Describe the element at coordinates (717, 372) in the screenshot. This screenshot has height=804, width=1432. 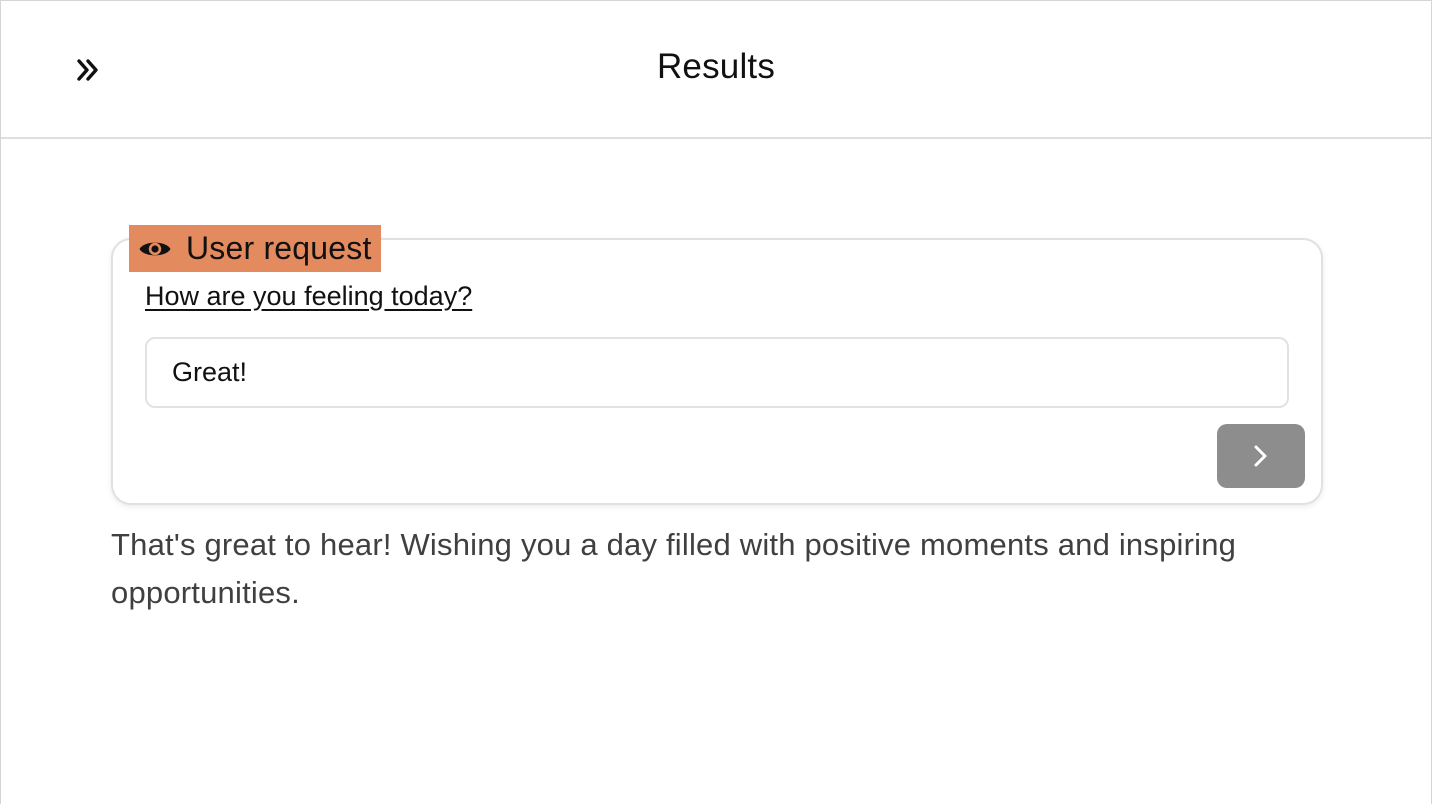
I see `answer-input` at that location.